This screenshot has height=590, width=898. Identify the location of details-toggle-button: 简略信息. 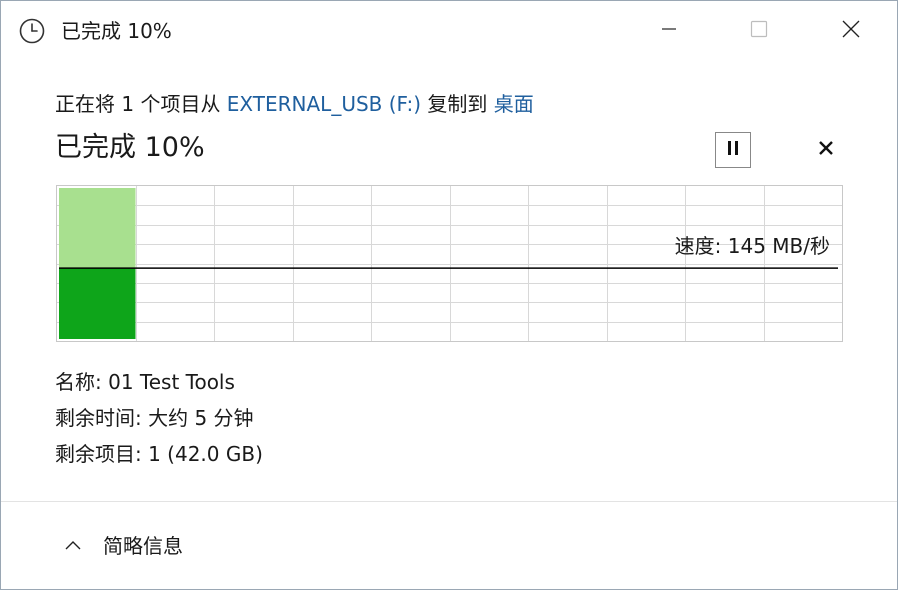
(123, 546).